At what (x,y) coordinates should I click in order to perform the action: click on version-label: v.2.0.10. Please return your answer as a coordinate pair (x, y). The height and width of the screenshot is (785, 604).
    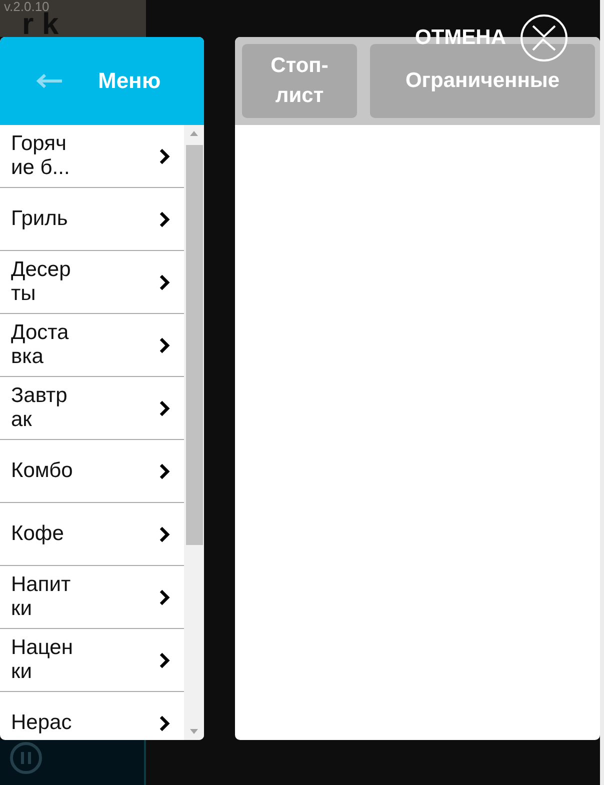
    Looking at the image, I should click on (27, 6).